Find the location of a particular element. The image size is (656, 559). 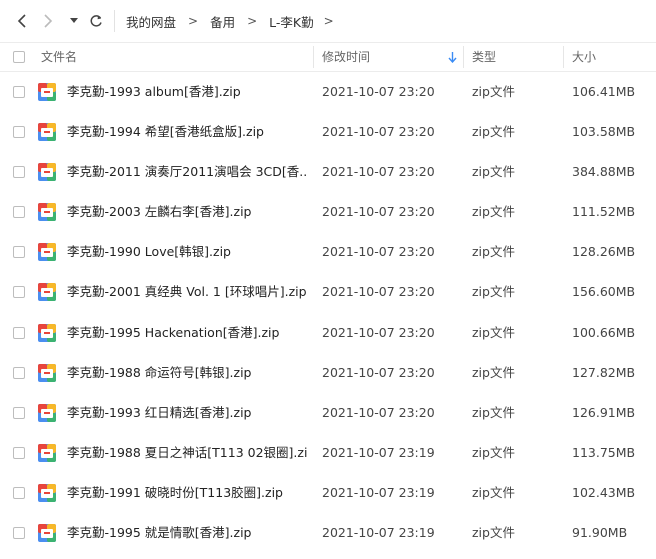

file-name: 李克勤-1990 Love[韩银].zip is located at coordinates (187, 252).